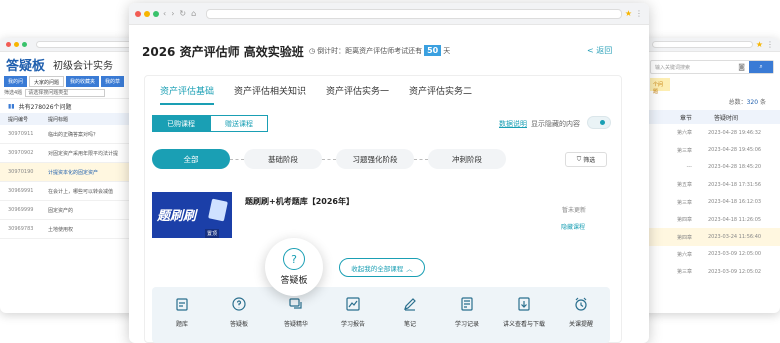 The height and width of the screenshot is (343, 780). What do you see at coordinates (752, 102) in the screenshot?
I see `total-value: 320` at bounding box center [752, 102].